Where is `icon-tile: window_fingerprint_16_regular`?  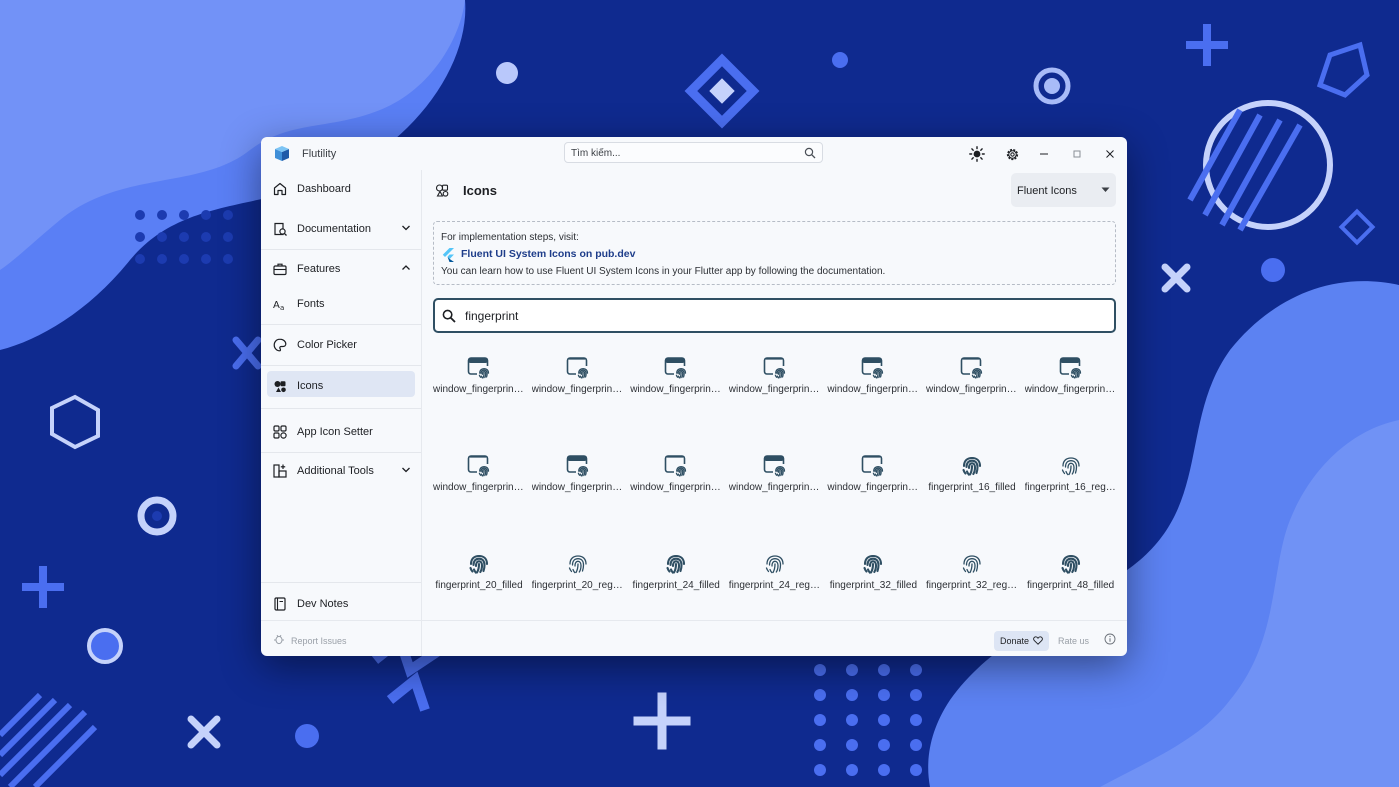
icon-tile: window_fingerprint_16_regular is located at coordinates (578, 385).